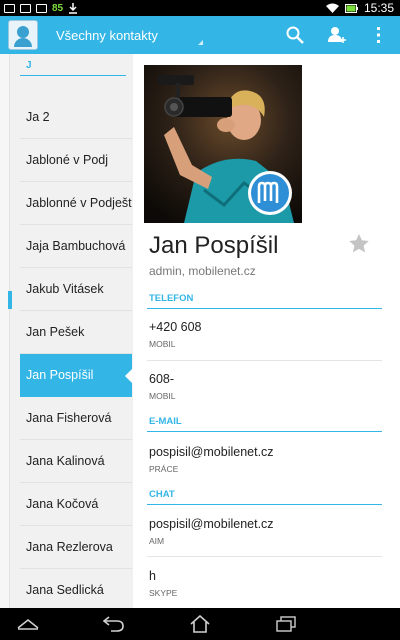 This screenshot has width=400, height=640. Describe the element at coordinates (76, 590) in the screenshot. I see `contact-list-item: Jana Sedlická` at that location.